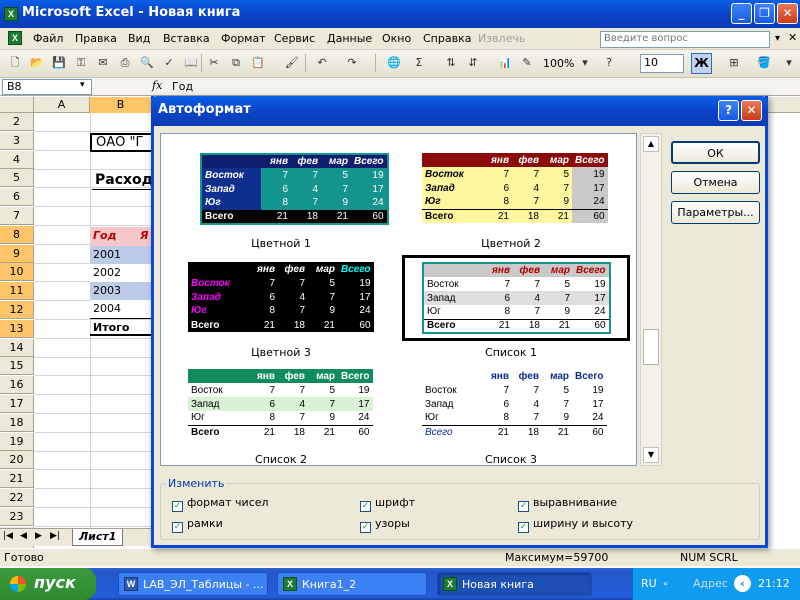 The width and height of the screenshot is (800, 600). Describe the element at coordinates (11, 14) in the screenshot. I see `excel-app-icon: X` at that location.